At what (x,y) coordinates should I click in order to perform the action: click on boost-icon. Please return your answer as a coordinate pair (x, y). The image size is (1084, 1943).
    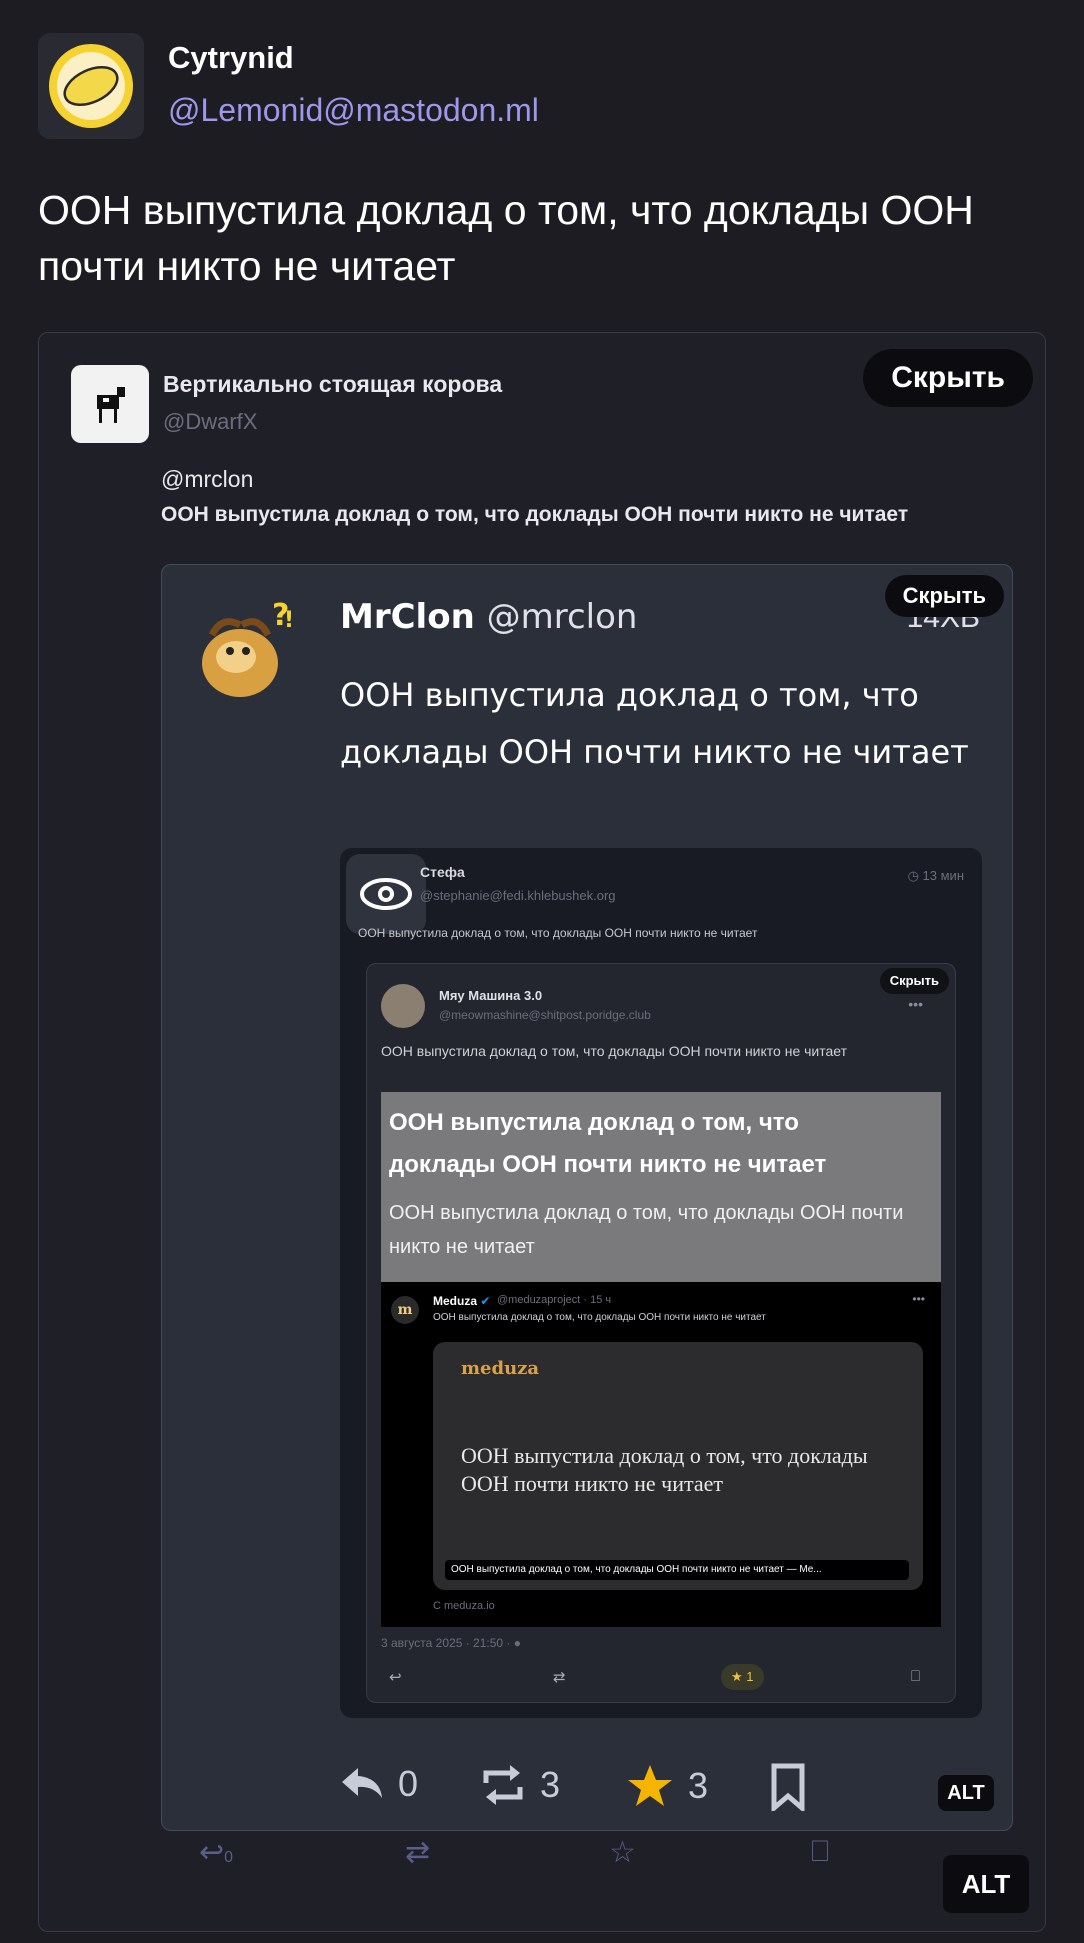
    Looking at the image, I should click on (503, 1785).